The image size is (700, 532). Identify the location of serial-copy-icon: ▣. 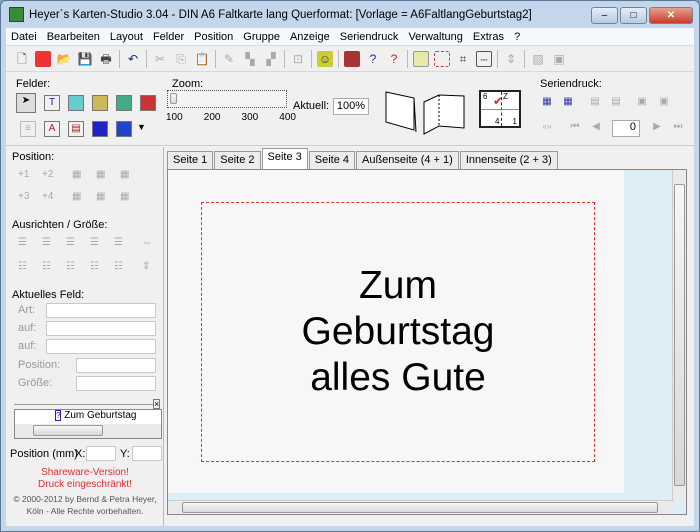
(642, 103).